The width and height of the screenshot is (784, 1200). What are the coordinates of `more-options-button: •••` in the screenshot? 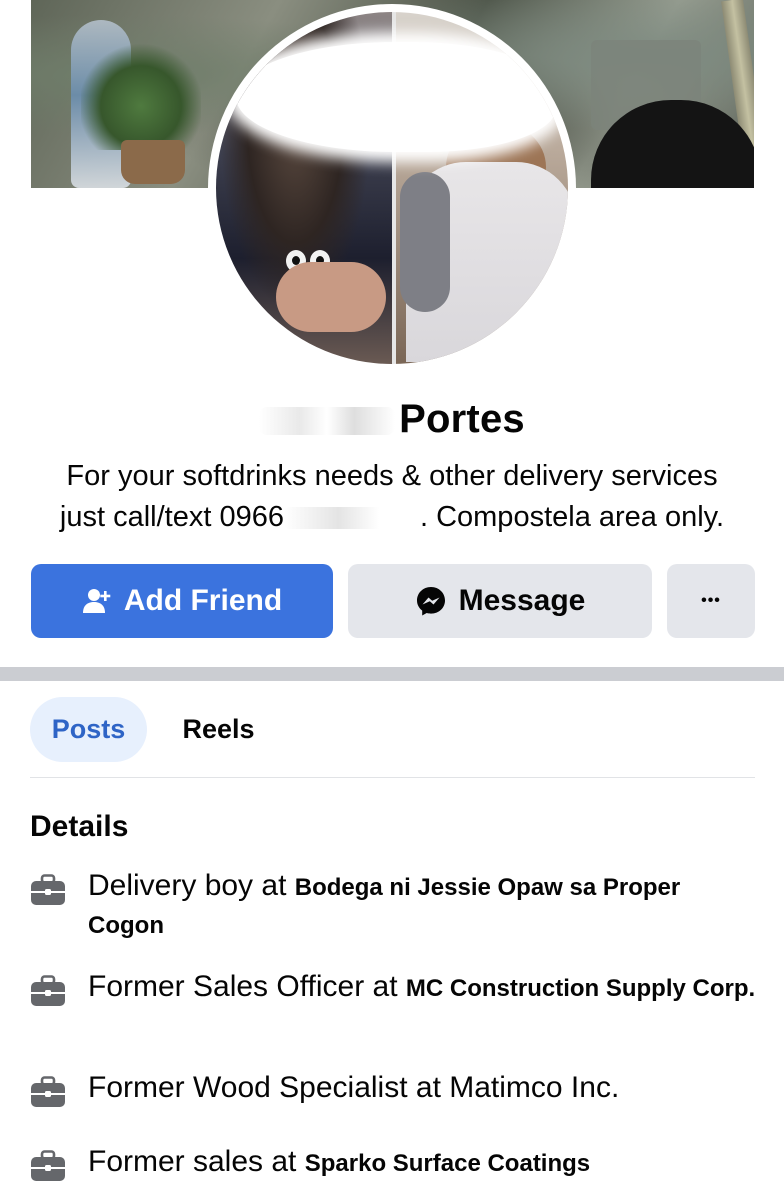 It's located at (711, 601).